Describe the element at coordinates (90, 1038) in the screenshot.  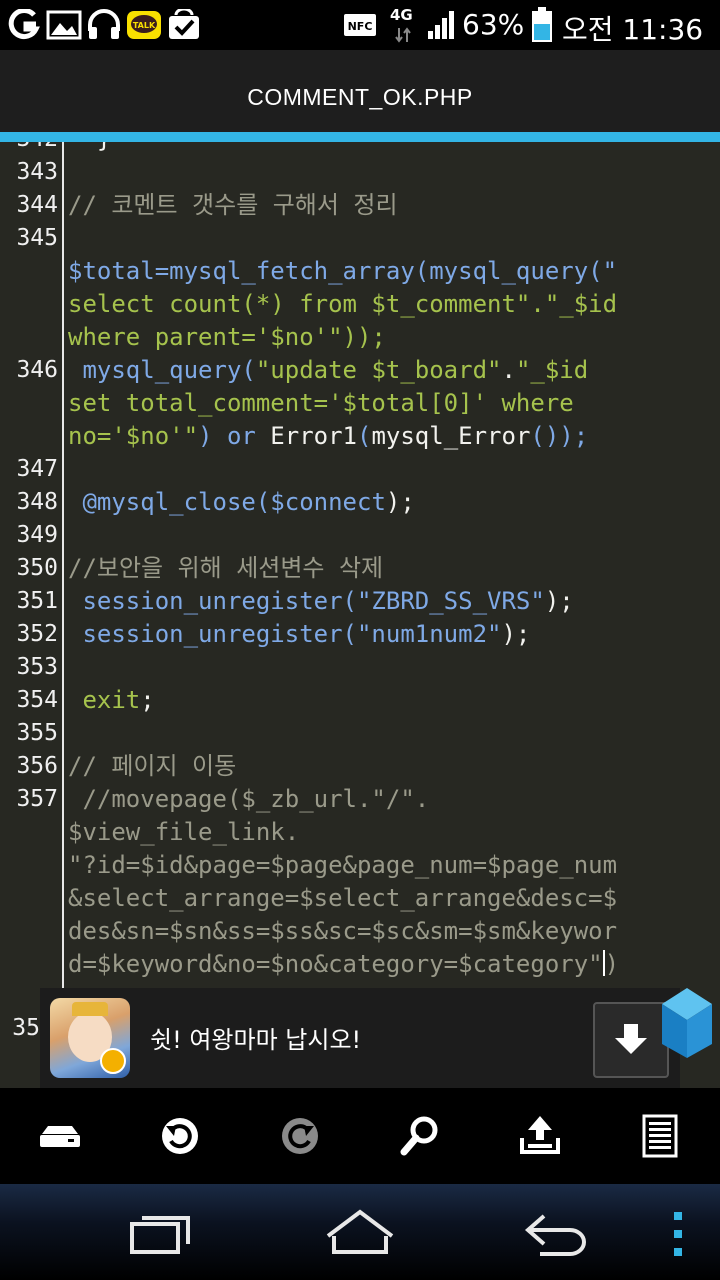
I see `game-thumbnail-icon` at that location.